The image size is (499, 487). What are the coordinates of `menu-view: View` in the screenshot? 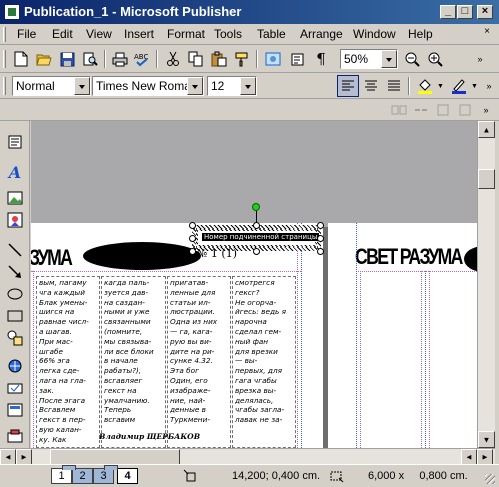 It's located at (99, 34).